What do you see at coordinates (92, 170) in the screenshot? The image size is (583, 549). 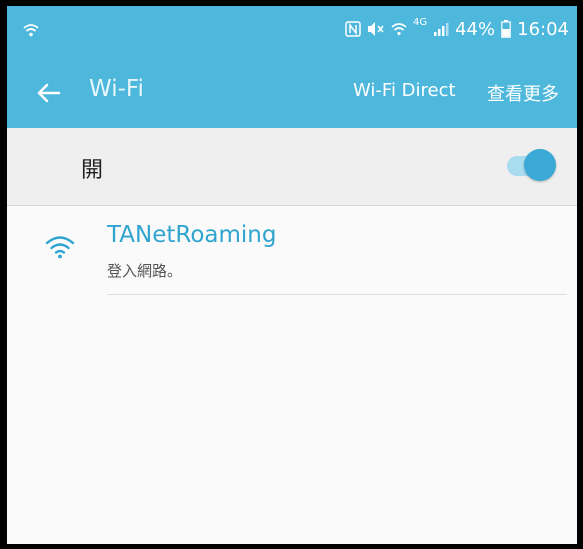 I see `wifi-toggle-label: 開` at bounding box center [92, 170].